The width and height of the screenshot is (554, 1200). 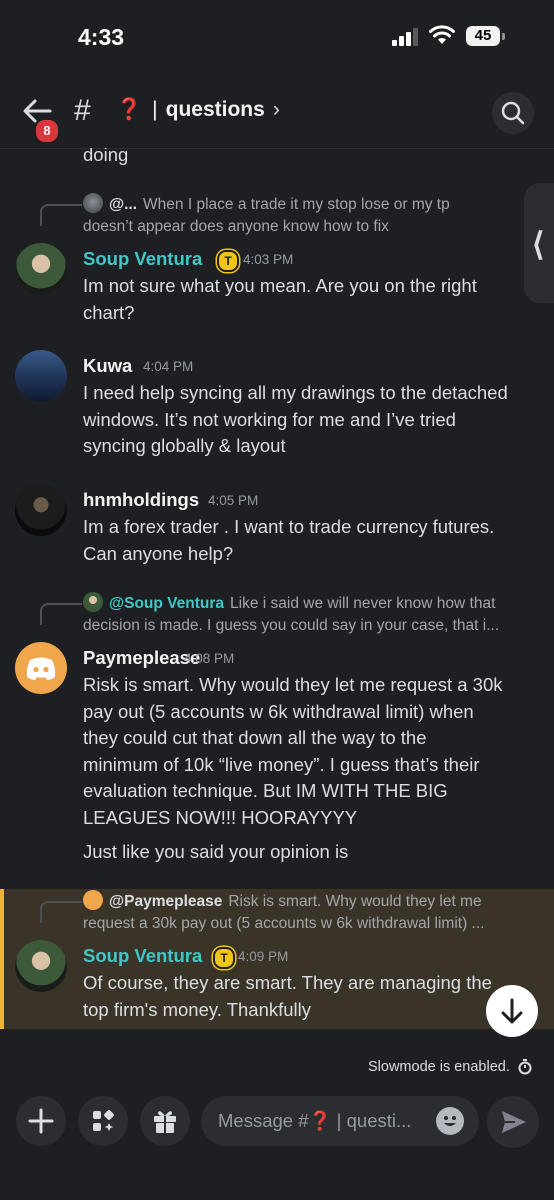 What do you see at coordinates (101, 37) in the screenshot?
I see `status-time: 4:33` at bounding box center [101, 37].